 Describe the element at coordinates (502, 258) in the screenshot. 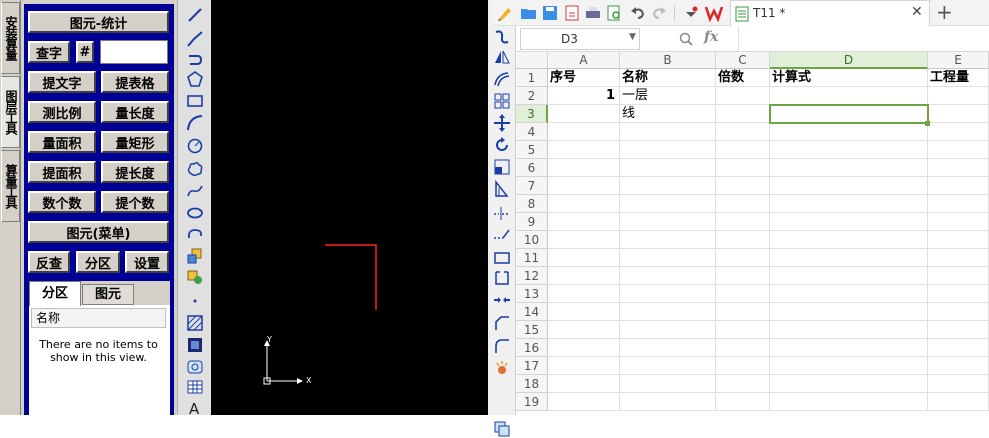

I see `break-icon` at that location.